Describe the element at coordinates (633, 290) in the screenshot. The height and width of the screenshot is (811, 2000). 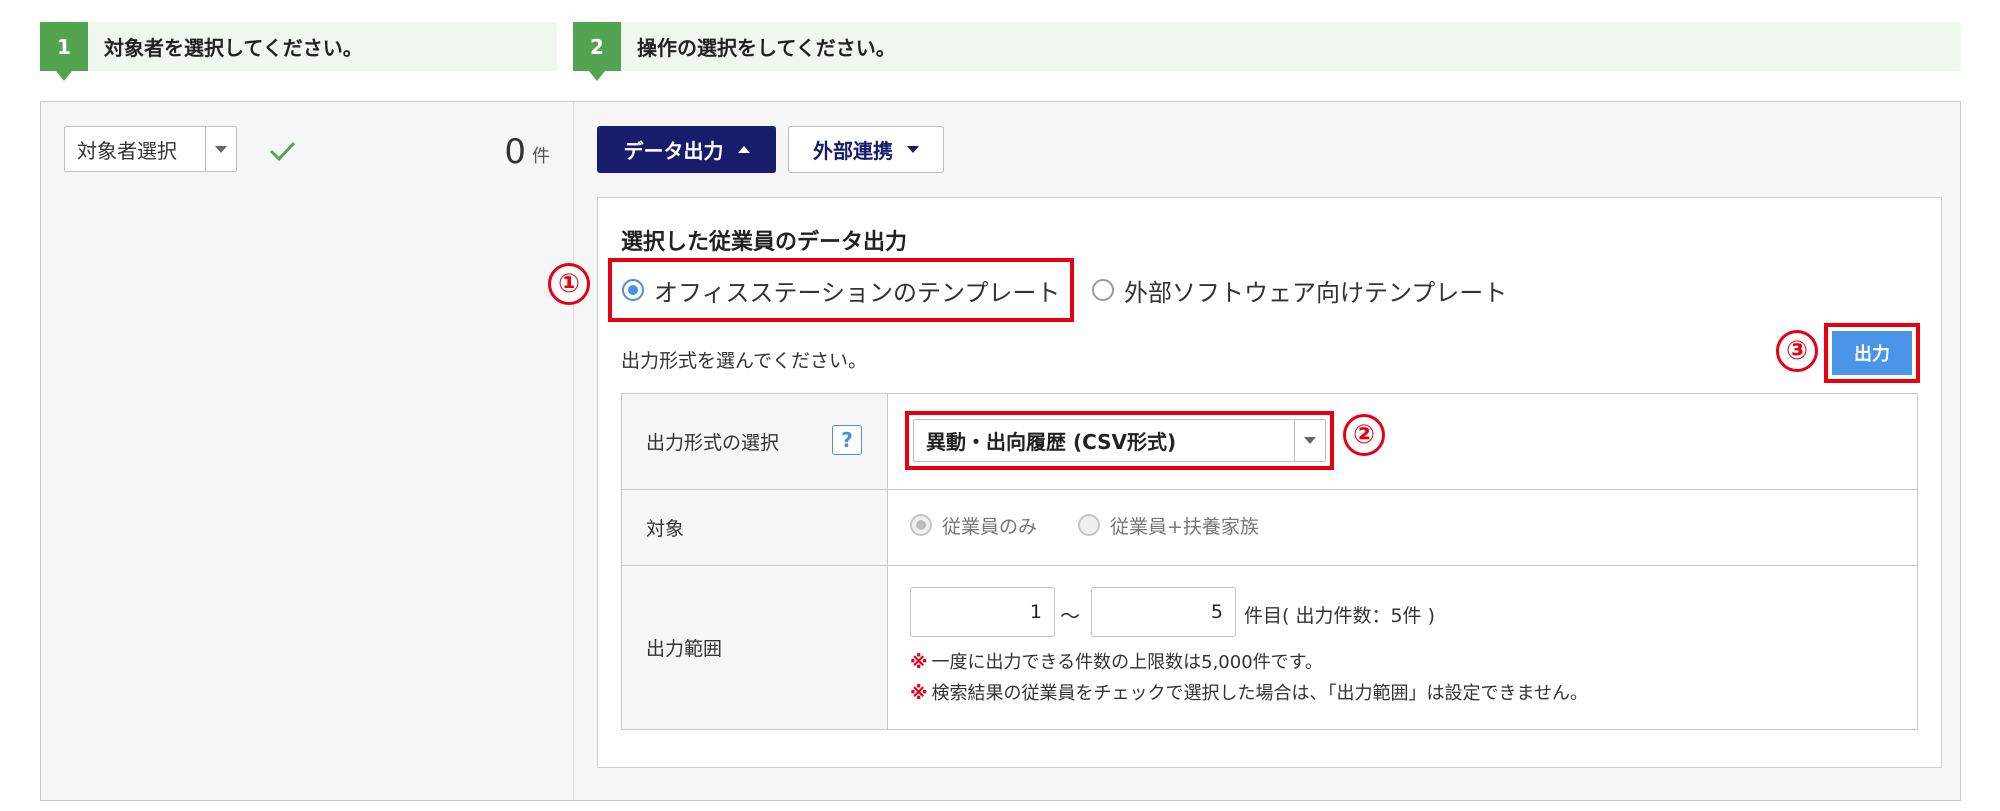
I see `radio-selected-icon` at that location.